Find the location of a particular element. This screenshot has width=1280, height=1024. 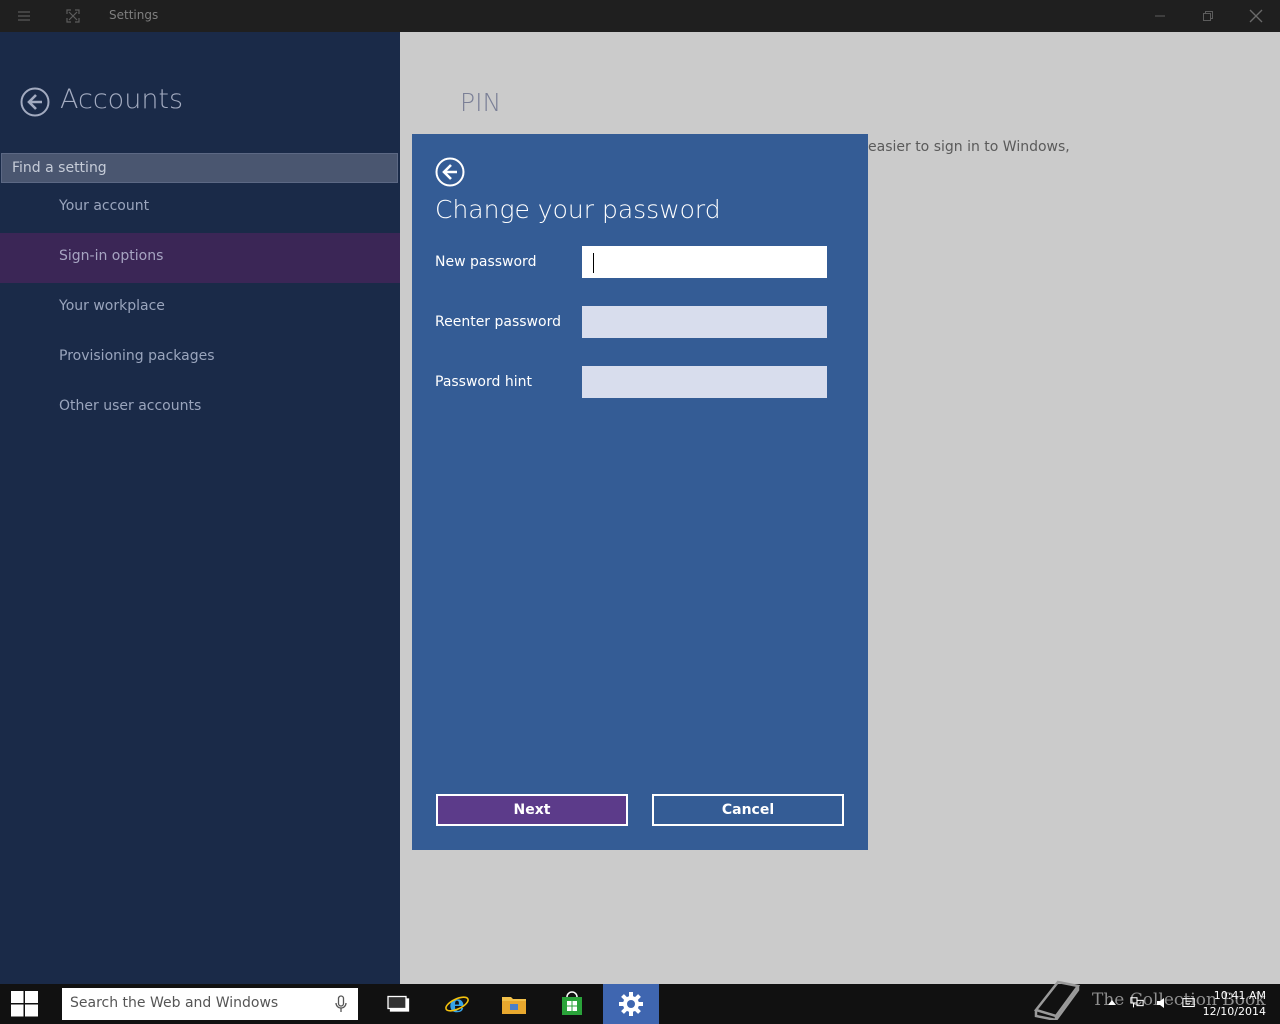

minimize-button is located at coordinates (1160, 16).